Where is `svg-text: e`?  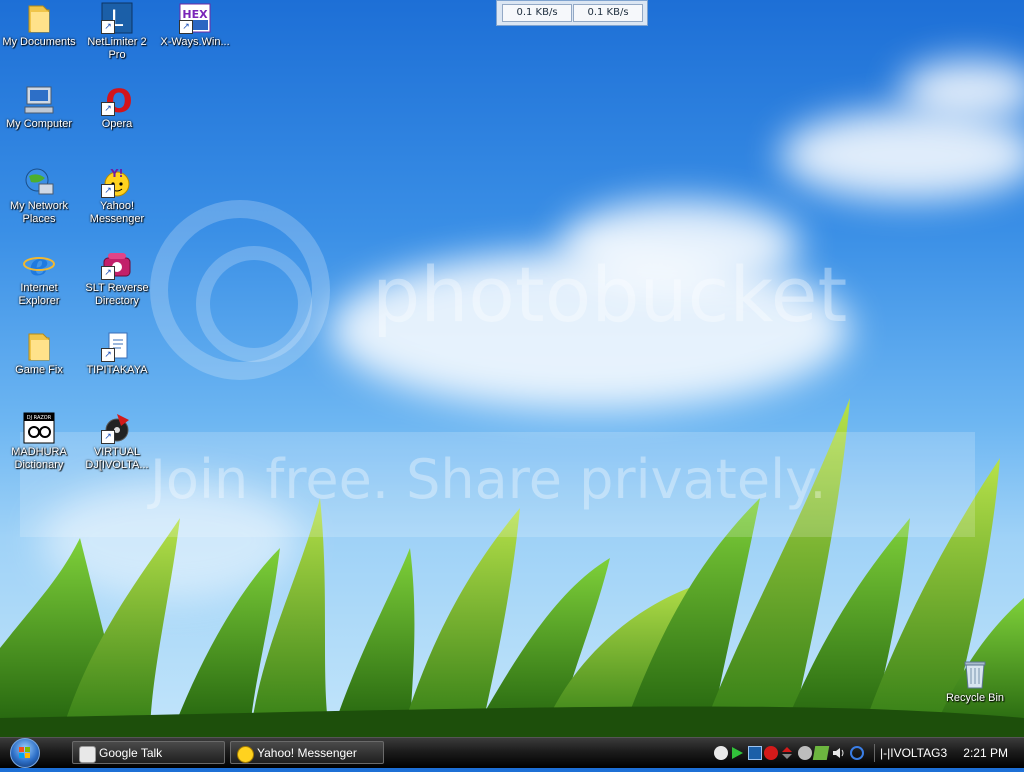
svg-text: e is located at coordinates (38, 264).